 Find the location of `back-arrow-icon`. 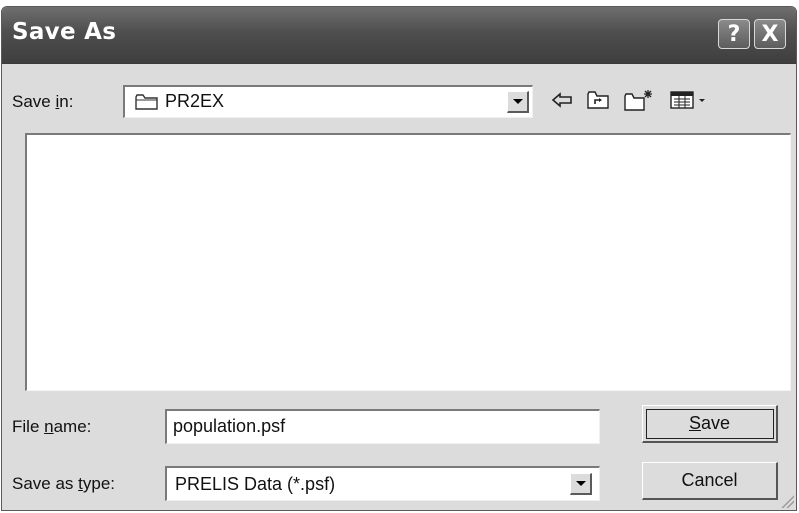

back-arrow-icon is located at coordinates (562, 102).